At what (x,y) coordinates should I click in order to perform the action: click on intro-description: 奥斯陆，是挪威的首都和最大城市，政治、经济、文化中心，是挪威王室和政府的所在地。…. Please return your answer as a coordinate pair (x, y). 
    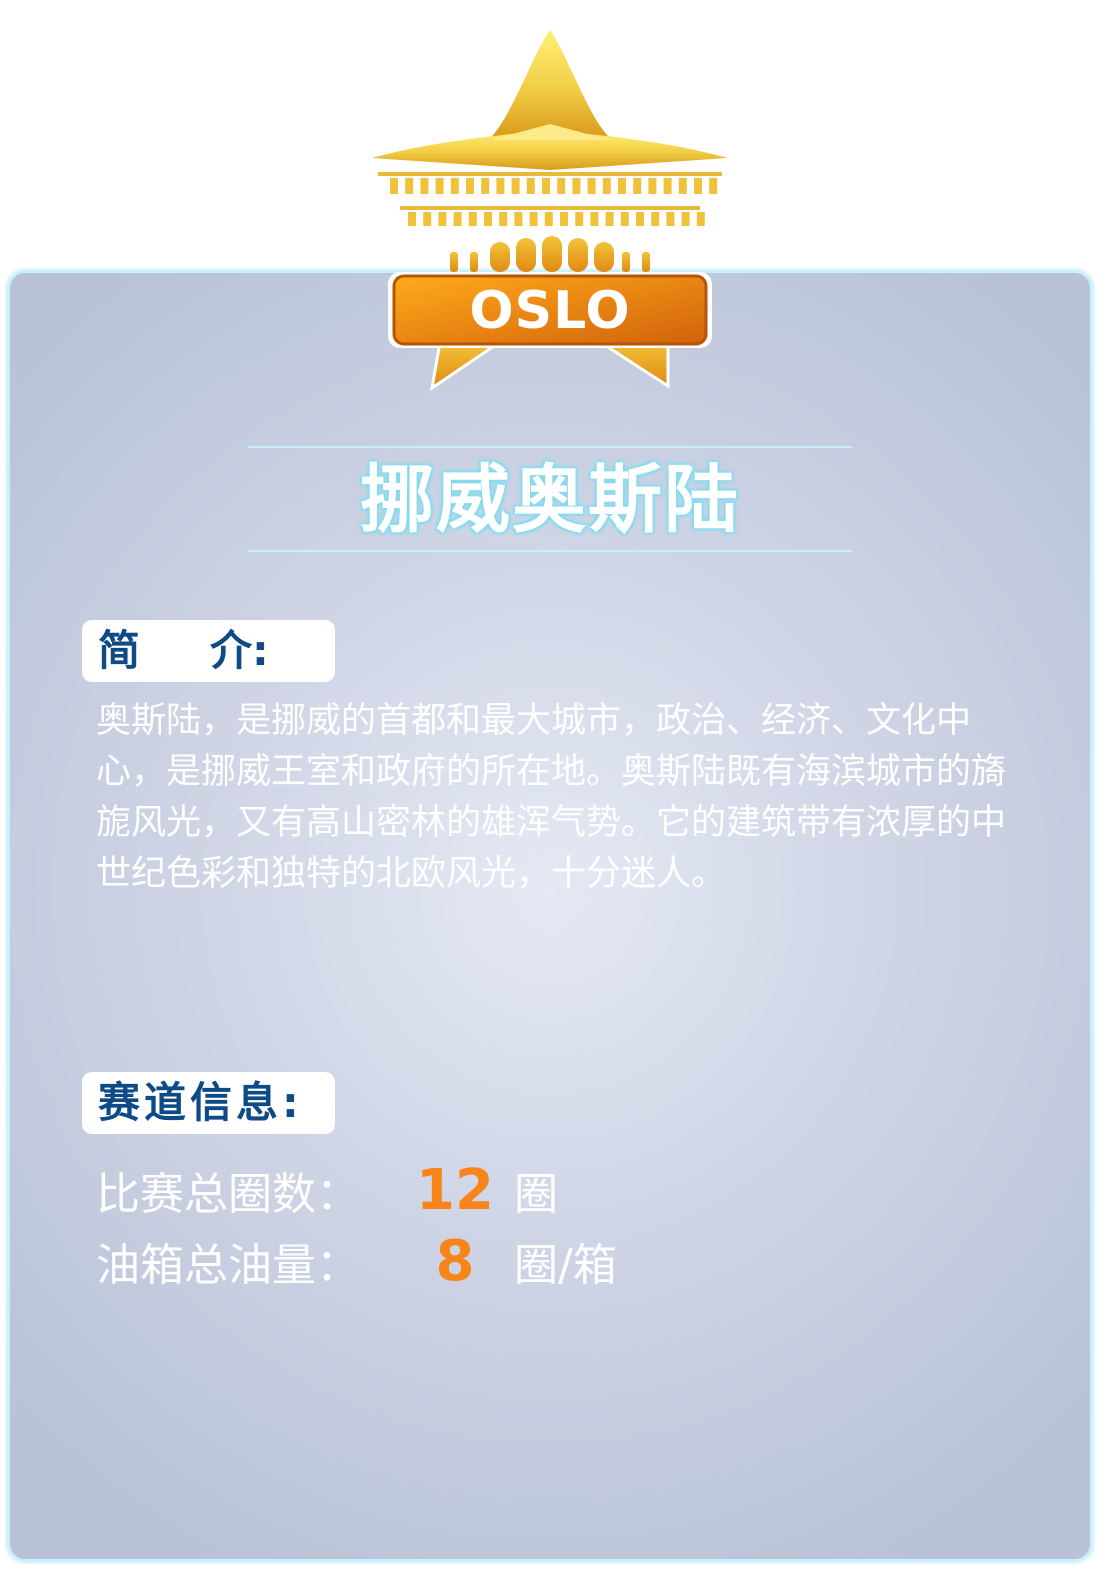
    Looking at the image, I should click on (551, 797).